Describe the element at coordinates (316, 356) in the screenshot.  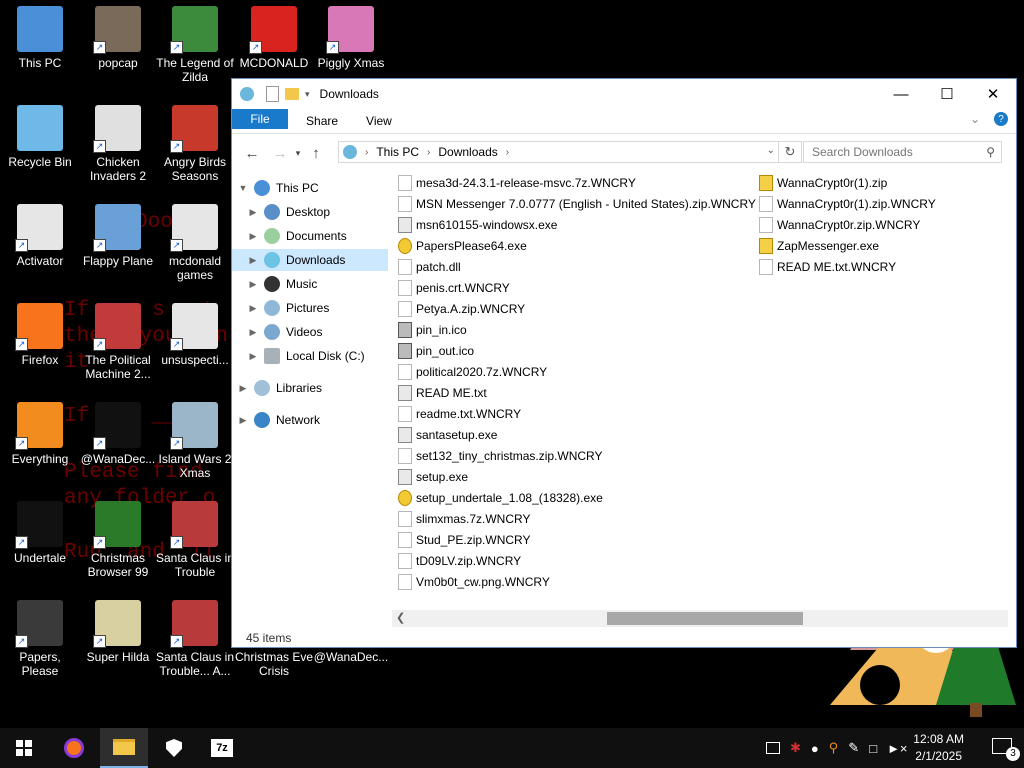
I see `nav-item-local-disk: ▶ Local Disk (C:)` at that location.